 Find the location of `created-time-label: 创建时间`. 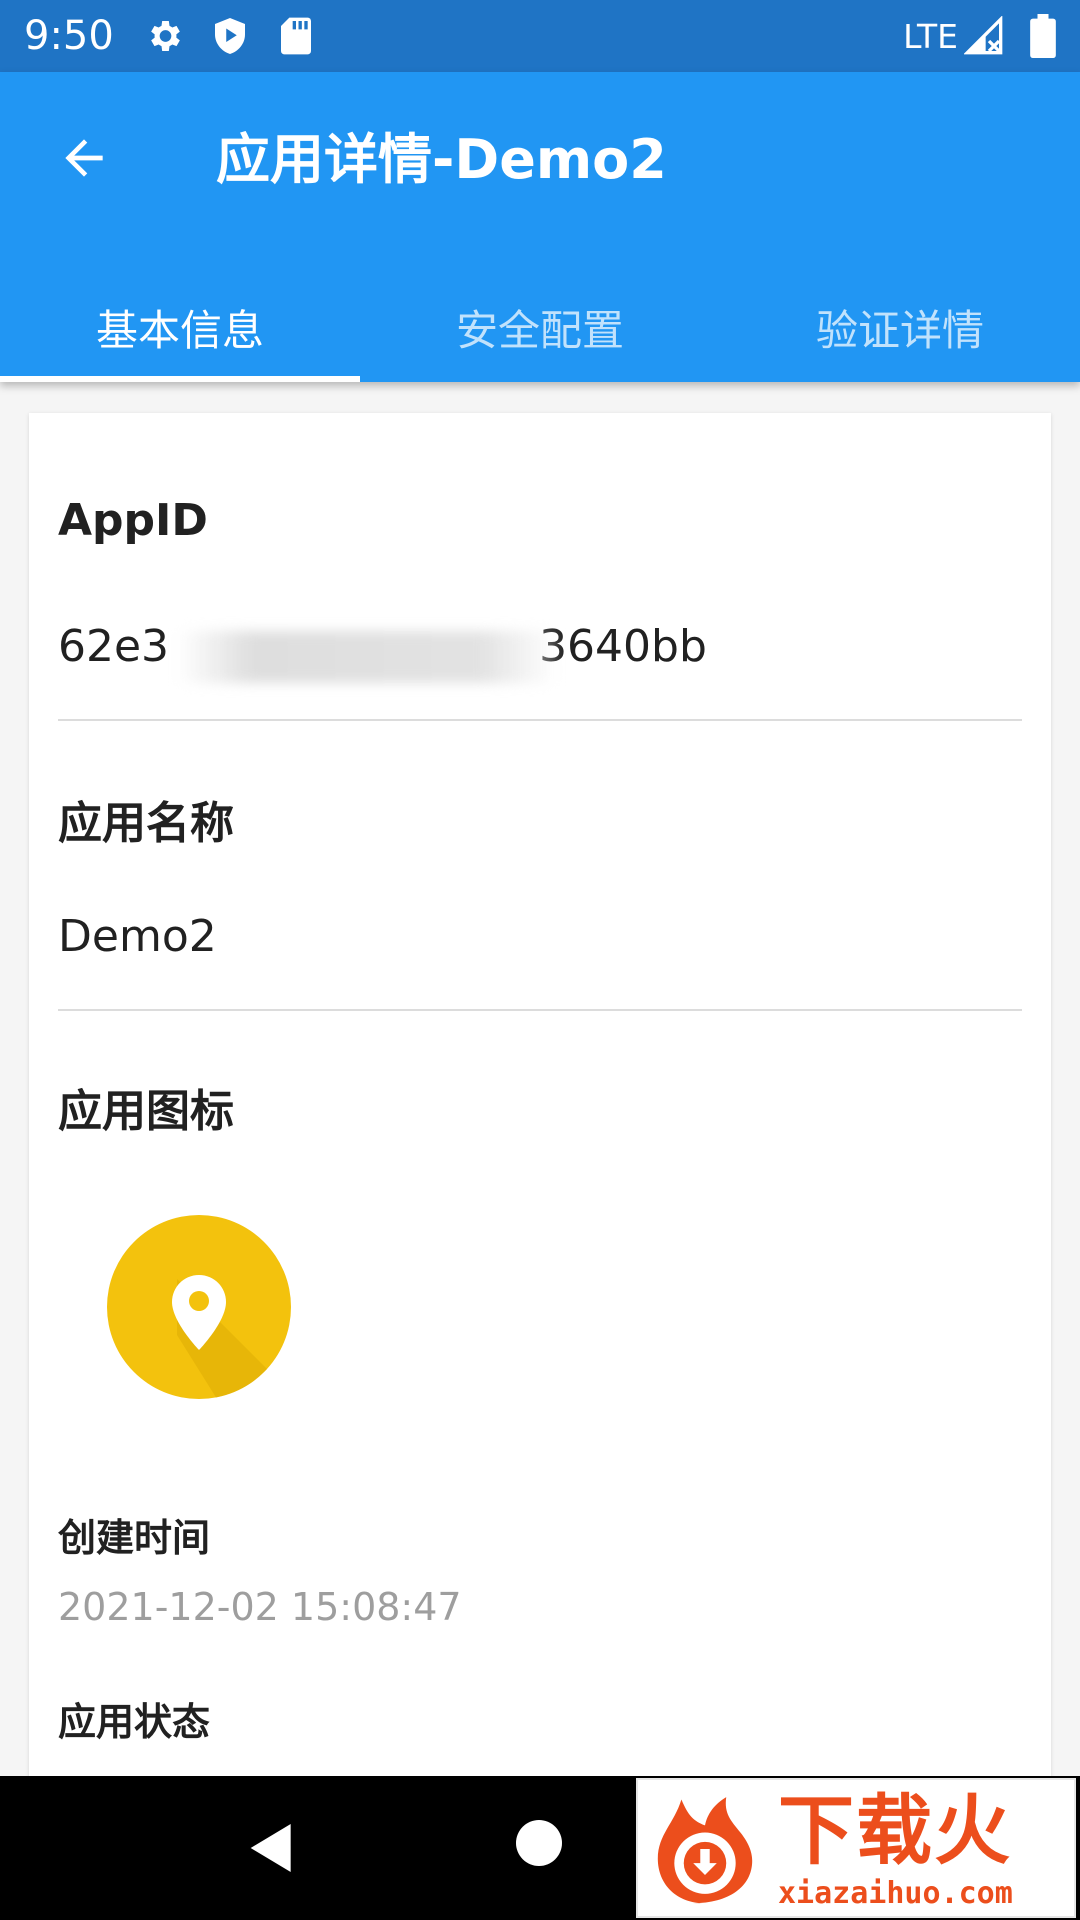

created-time-label: 创建时间 is located at coordinates (134, 1538).